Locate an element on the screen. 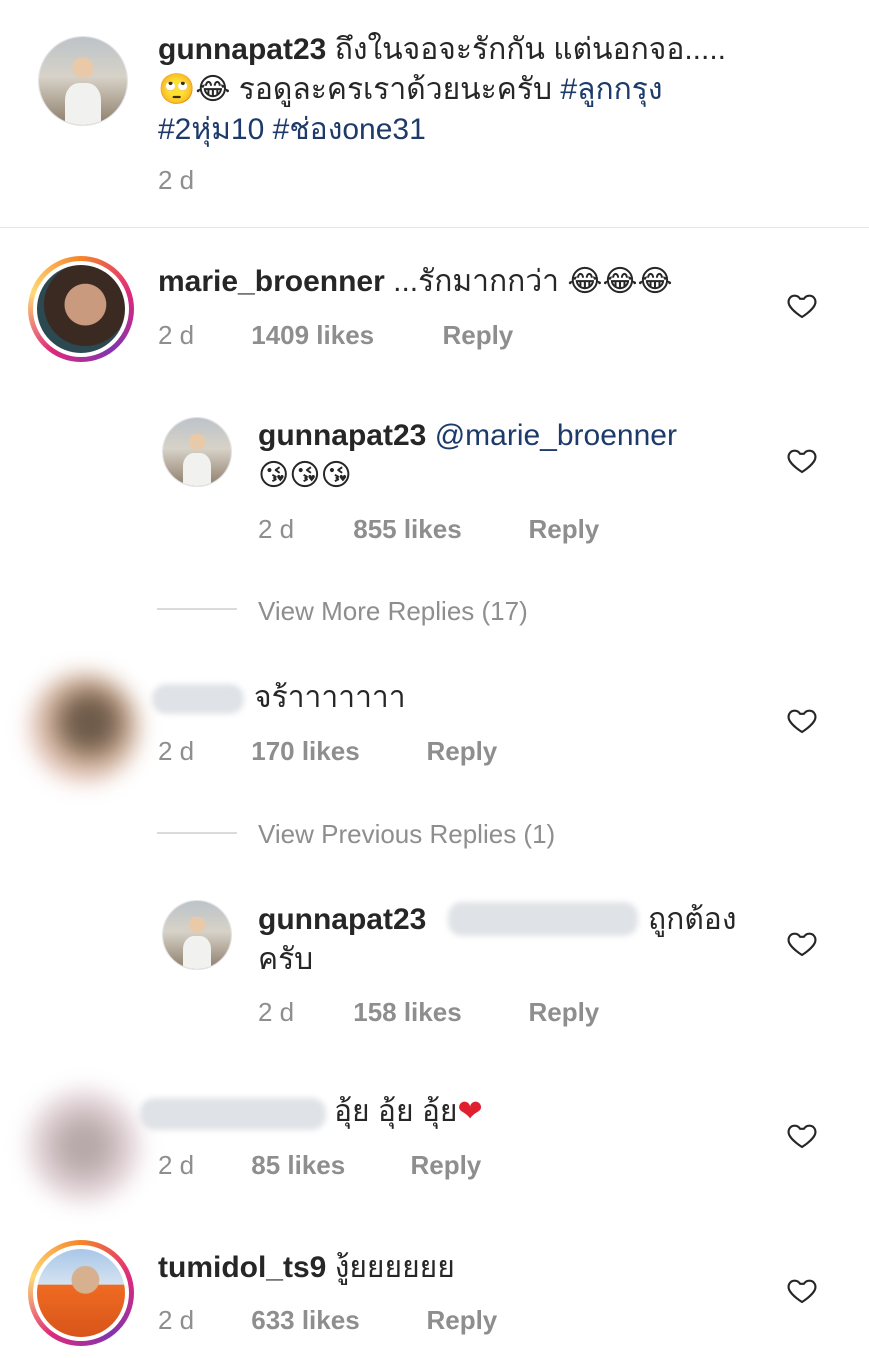  caption-text-2: รอดูละครเราด้วยนะครับ is located at coordinates (395, 89).